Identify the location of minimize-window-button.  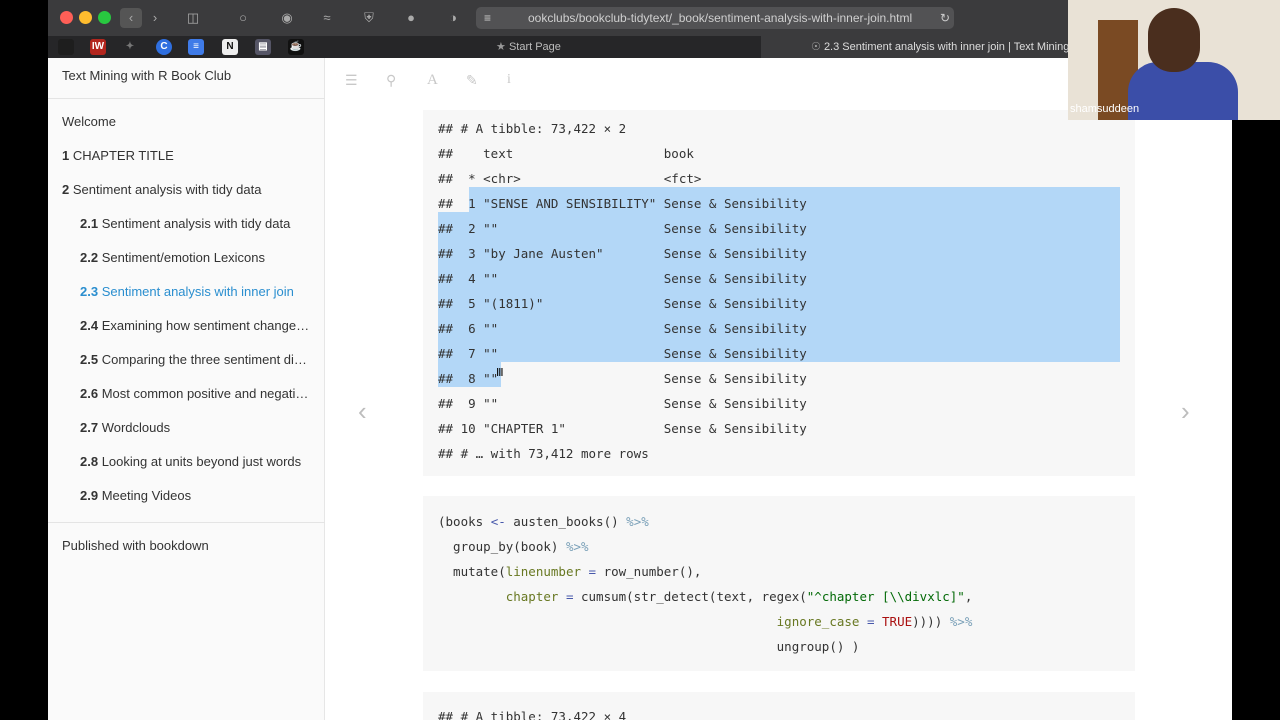
(85, 17).